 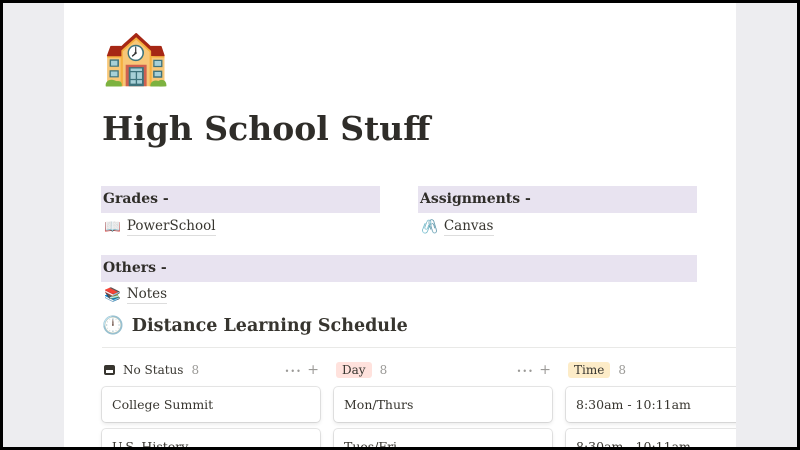 What do you see at coordinates (354, 370) in the screenshot?
I see `column-label: Day` at bounding box center [354, 370].